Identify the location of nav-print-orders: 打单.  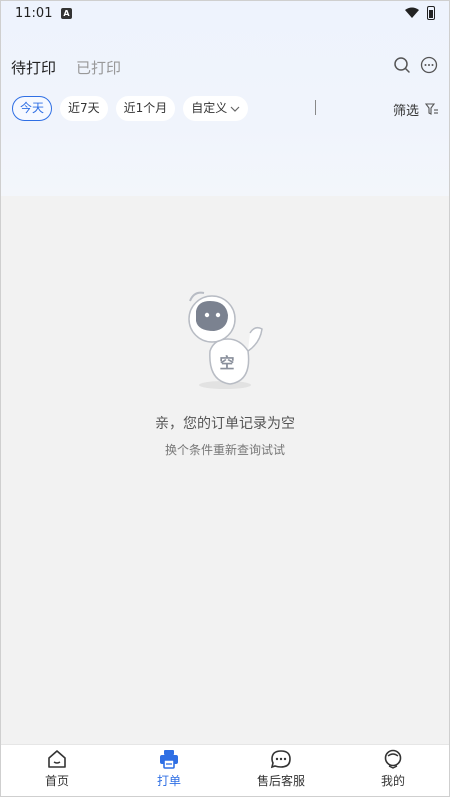
(169, 770).